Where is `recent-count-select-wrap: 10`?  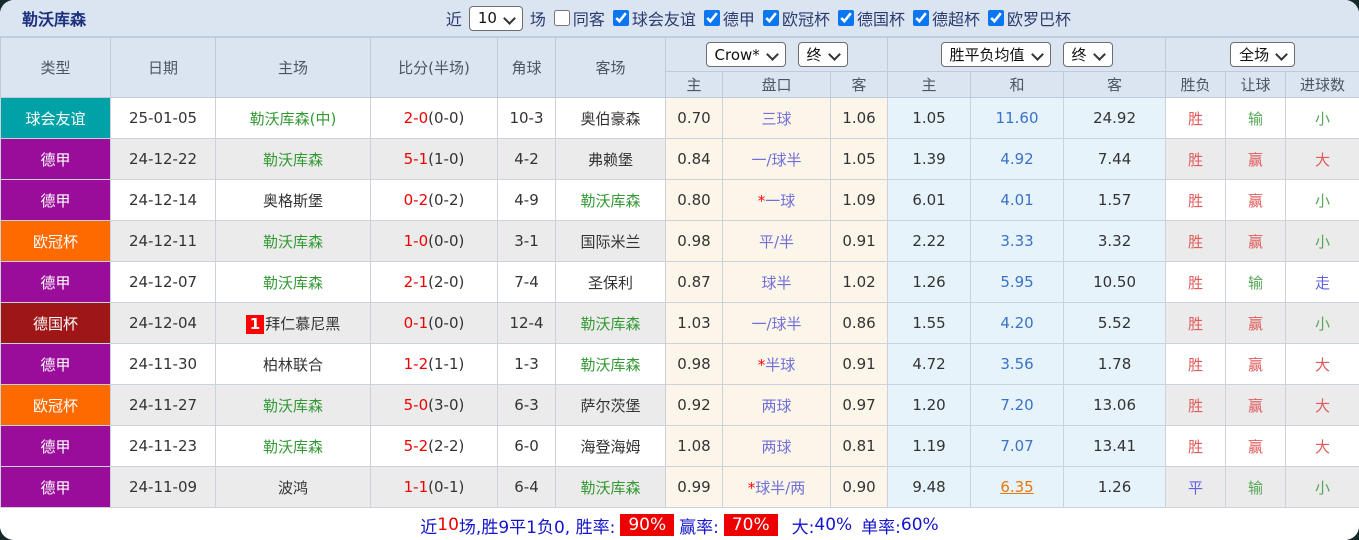
recent-count-select-wrap: 10 is located at coordinates (495, 18).